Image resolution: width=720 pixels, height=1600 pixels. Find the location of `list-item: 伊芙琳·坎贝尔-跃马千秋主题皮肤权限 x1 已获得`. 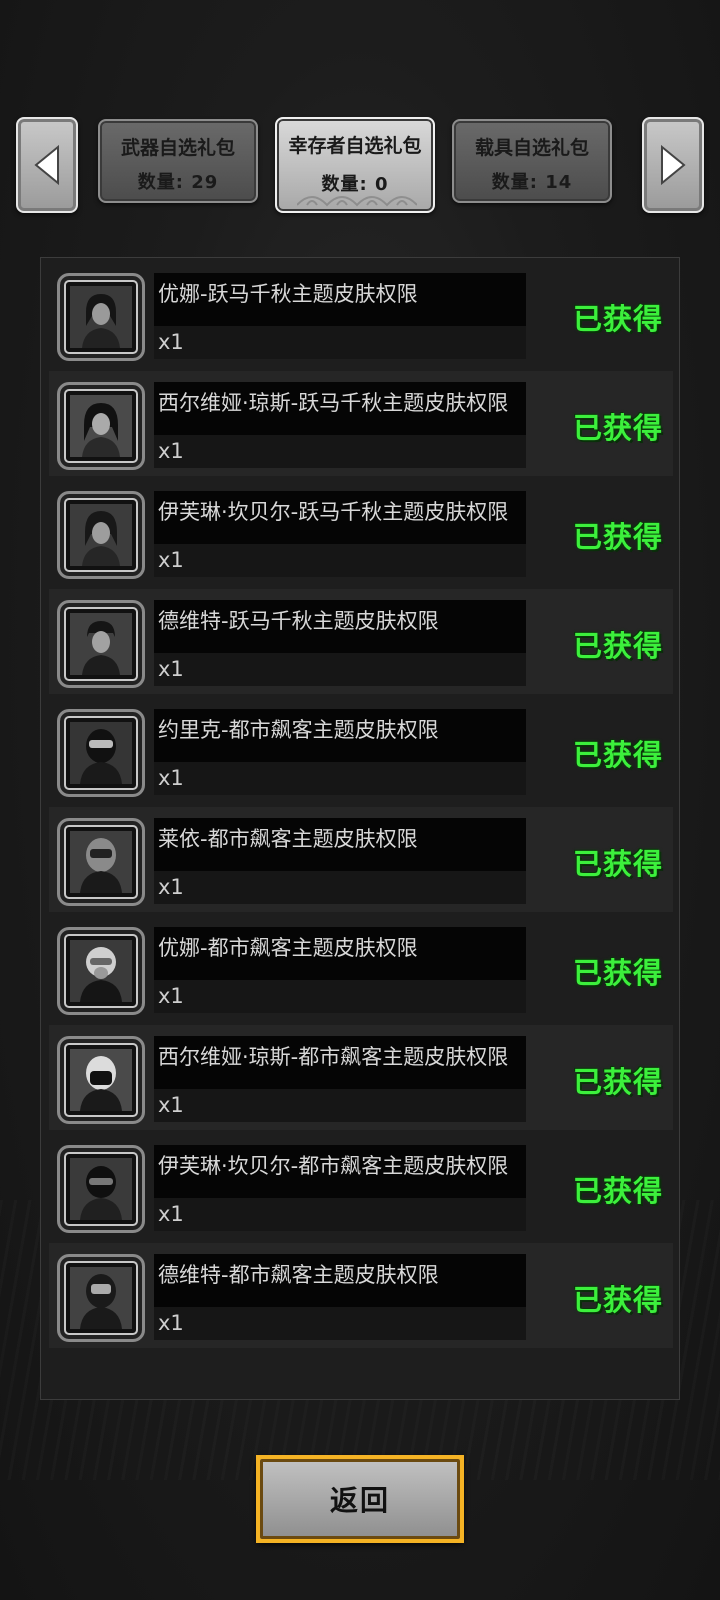

list-item: 伊芙琳·坎贝尔-跃马千秋主题皮肤权限 x1 已获得 is located at coordinates (361, 532).